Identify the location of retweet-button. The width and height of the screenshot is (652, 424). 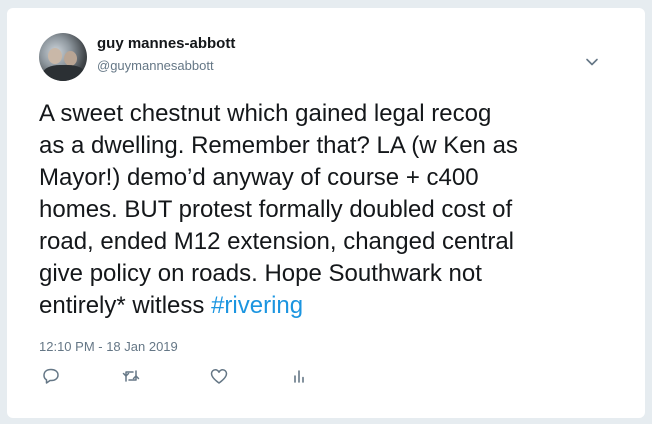
(131, 376).